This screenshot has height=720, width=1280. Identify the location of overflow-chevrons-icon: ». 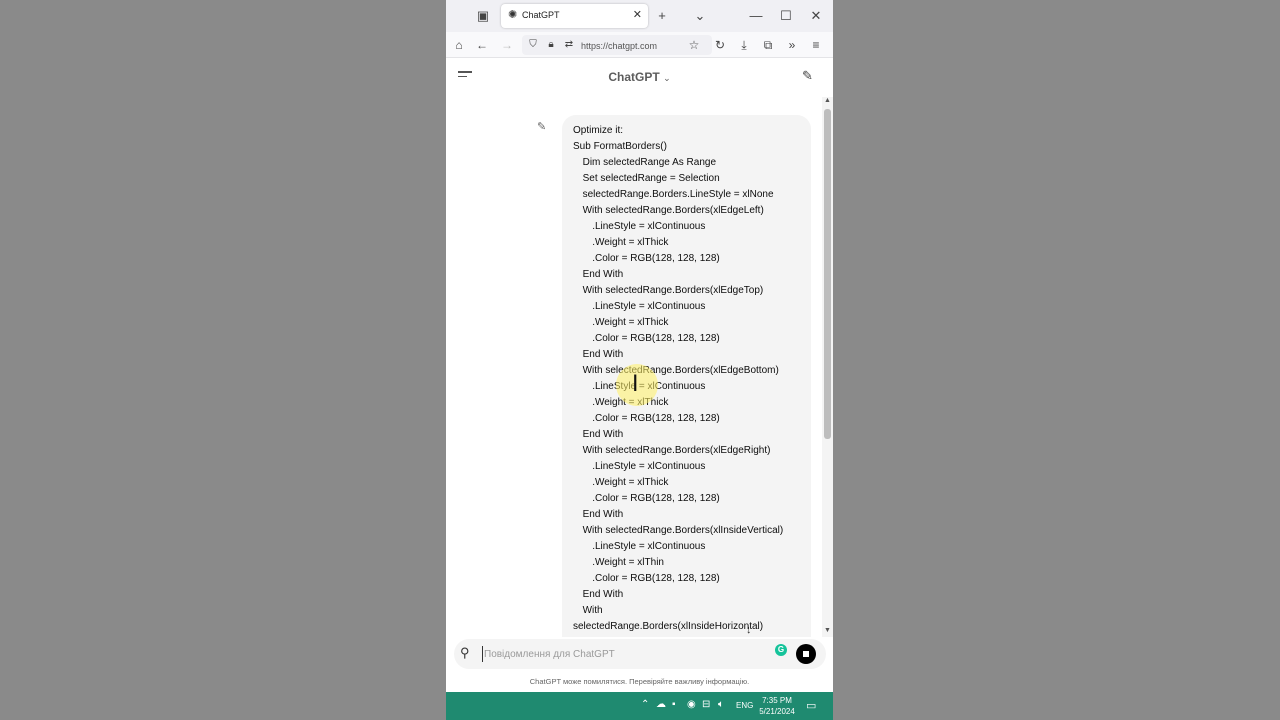
(792, 45).